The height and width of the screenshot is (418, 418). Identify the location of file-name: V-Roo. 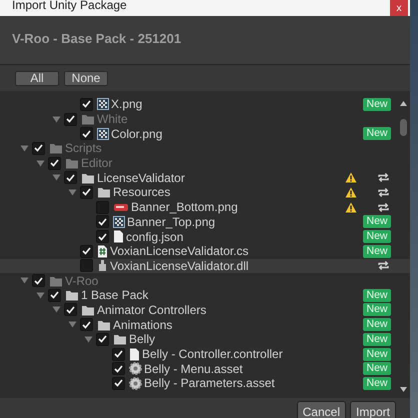
(82, 281).